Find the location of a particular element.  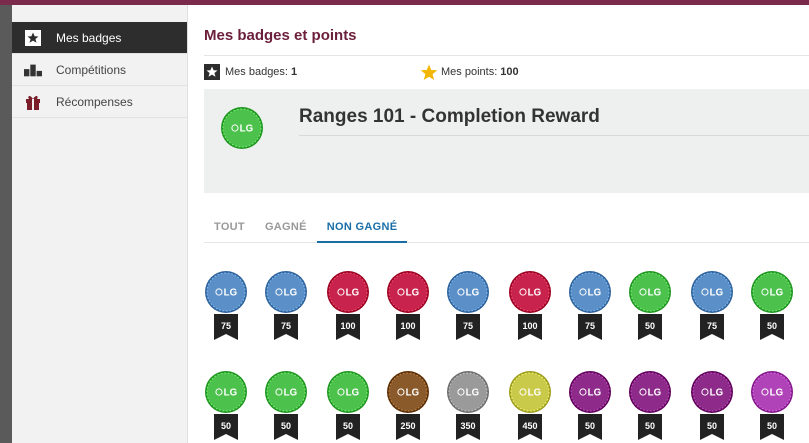

tab-tout: TOUT is located at coordinates (229, 228).